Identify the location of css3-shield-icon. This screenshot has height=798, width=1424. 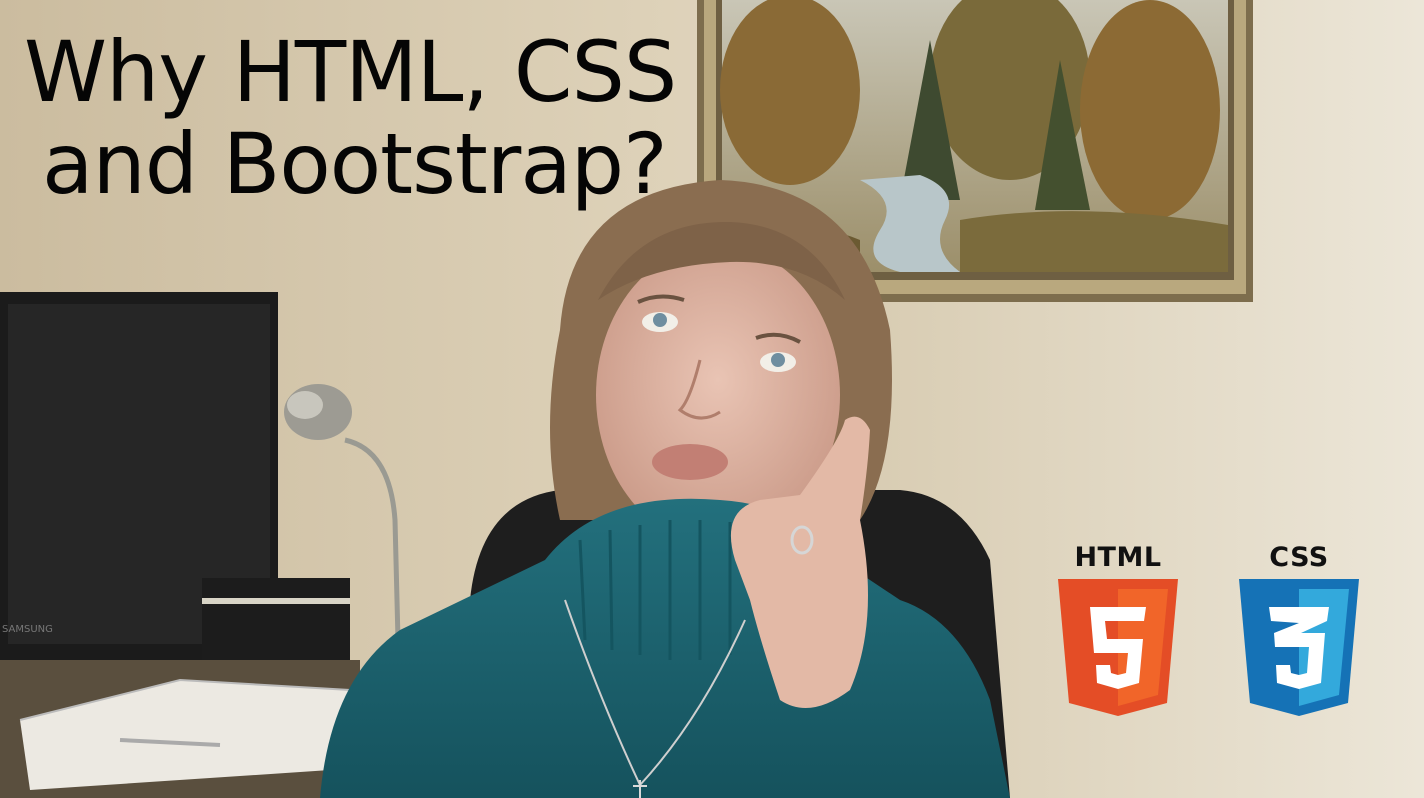
(1299, 647).